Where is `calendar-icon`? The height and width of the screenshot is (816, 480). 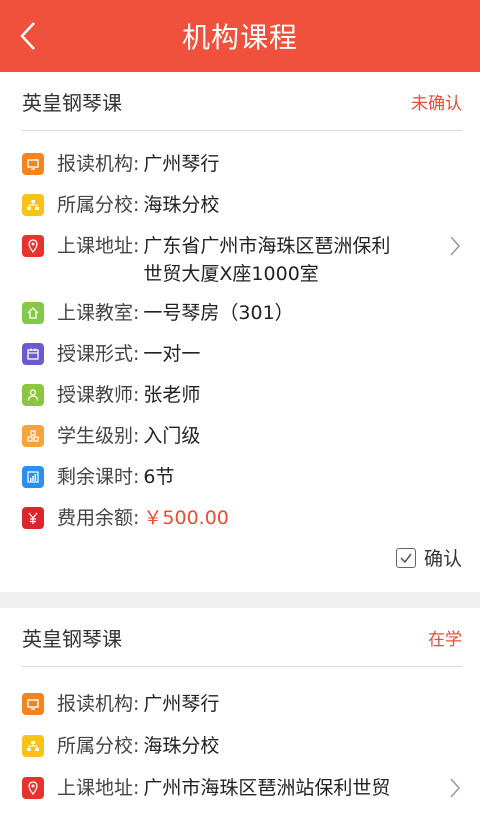
calendar-icon is located at coordinates (33, 354).